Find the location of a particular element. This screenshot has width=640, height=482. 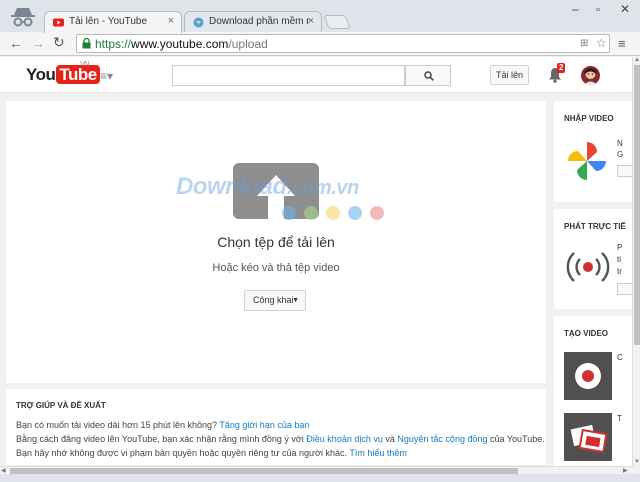

live-text: tr is located at coordinates (619, 271).